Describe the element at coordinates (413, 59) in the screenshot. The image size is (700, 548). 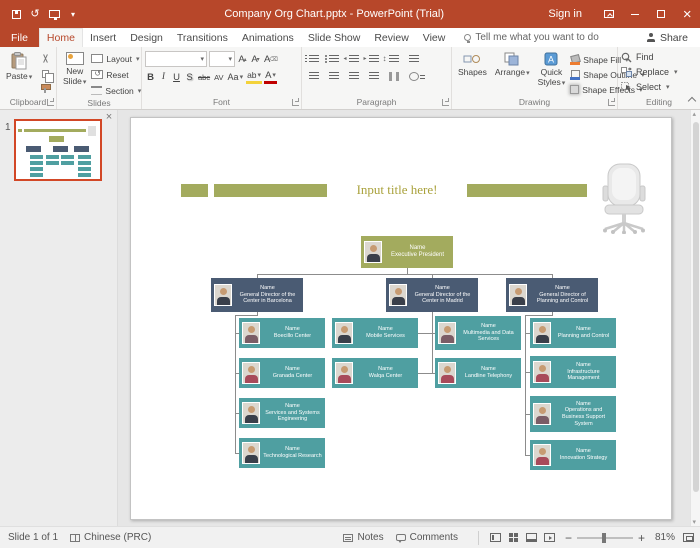
I see `text-direction-button` at that location.